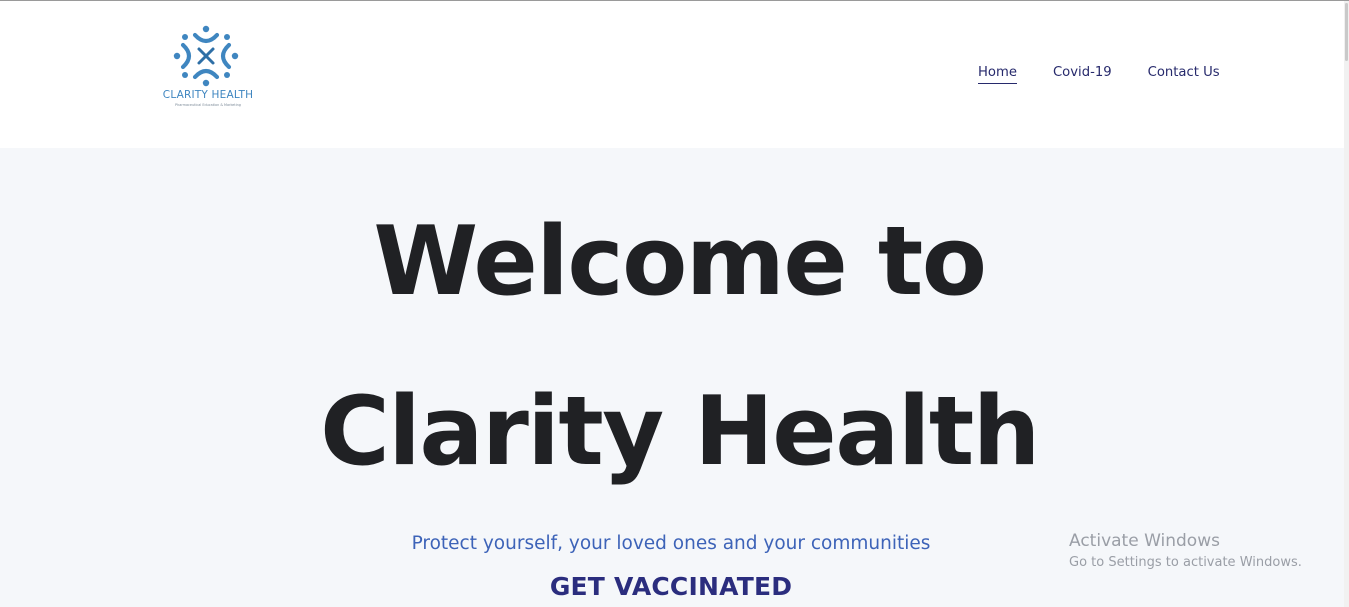  What do you see at coordinates (1346, 304) in the screenshot?
I see `page-scrollbar` at bounding box center [1346, 304].